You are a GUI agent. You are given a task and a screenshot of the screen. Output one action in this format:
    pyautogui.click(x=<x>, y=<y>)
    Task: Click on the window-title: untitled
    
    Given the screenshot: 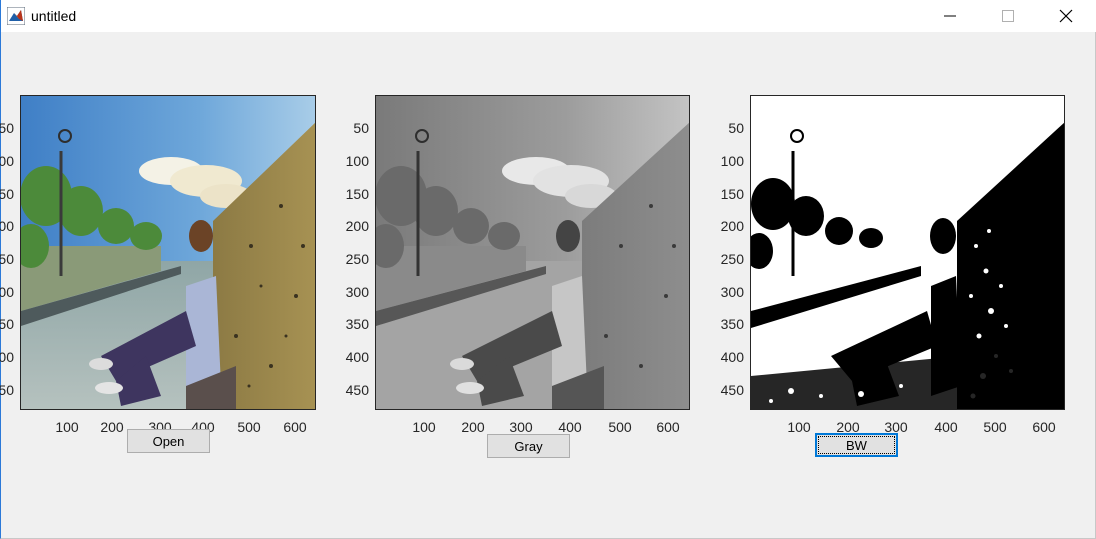 What is the action you would take?
    pyautogui.click(x=54, y=16)
    